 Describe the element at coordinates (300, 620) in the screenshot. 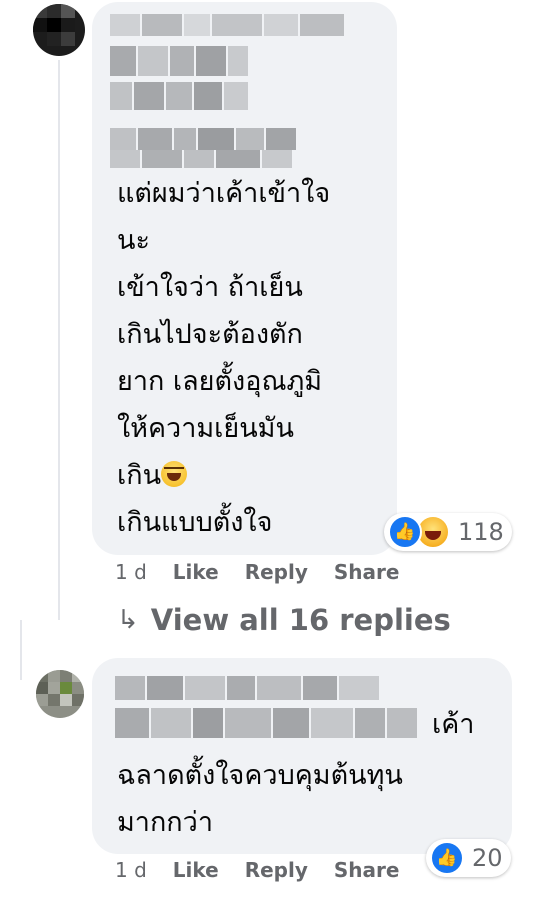

I see `view-replies-label: View all 16 replies` at that location.